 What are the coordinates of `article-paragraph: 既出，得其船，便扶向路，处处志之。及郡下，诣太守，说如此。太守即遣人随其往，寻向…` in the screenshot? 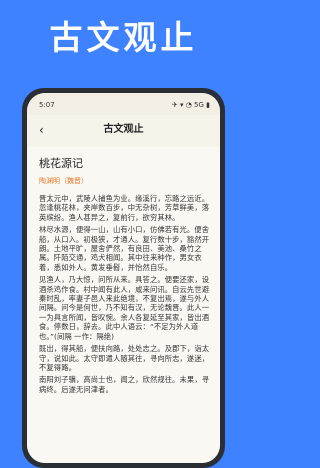 It's located at (124, 358).